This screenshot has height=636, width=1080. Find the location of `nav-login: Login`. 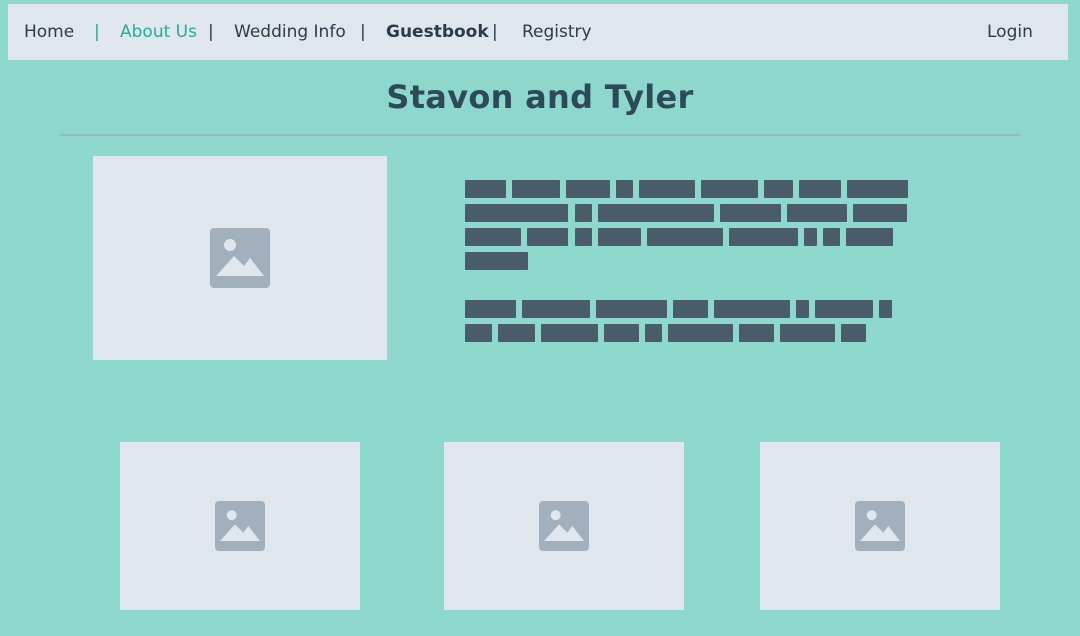

nav-login: Login is located at coordinates (1010, 32).